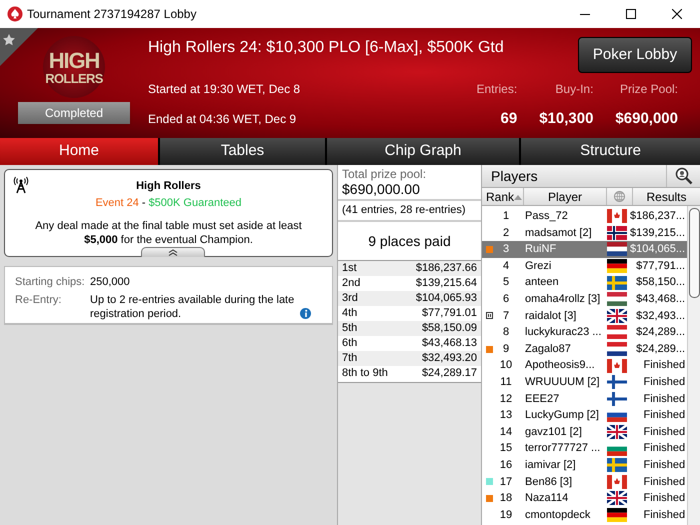 This screenshot has width=700, height=525. What do you see at coordinates (506, 216) in the screenshot?
I see `rank-cell-text: 1` at bounding box center [506, 216].